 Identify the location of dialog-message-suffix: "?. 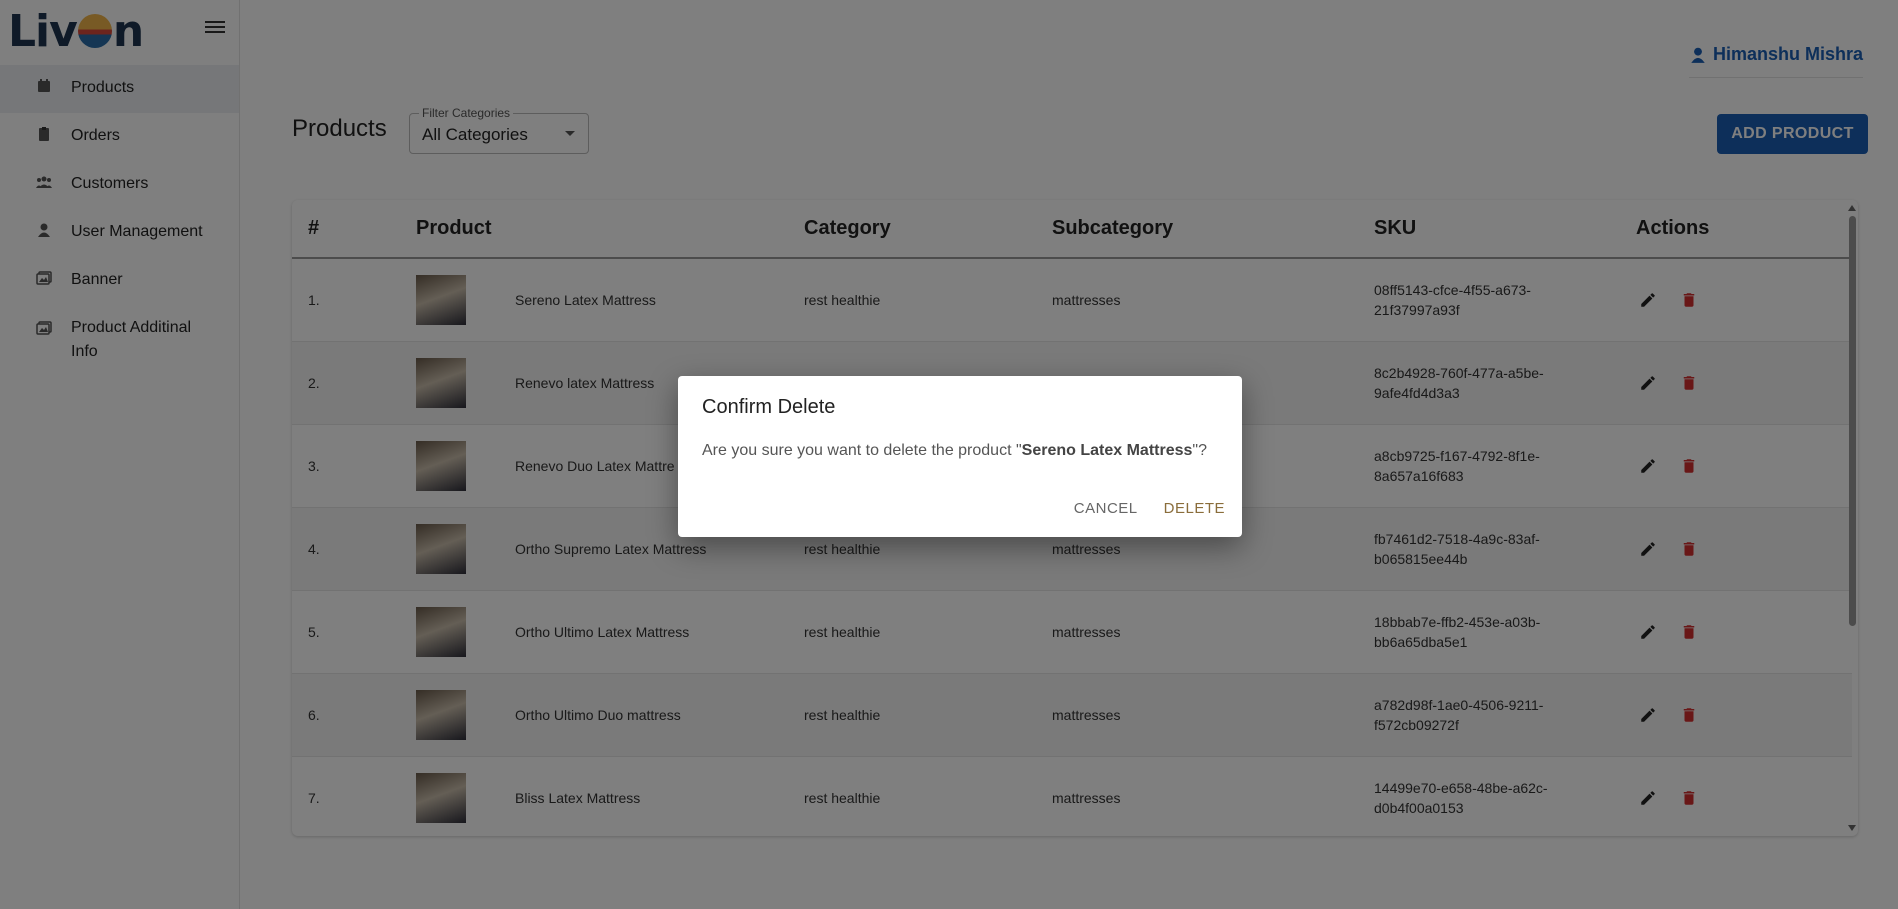
(1199, 450).